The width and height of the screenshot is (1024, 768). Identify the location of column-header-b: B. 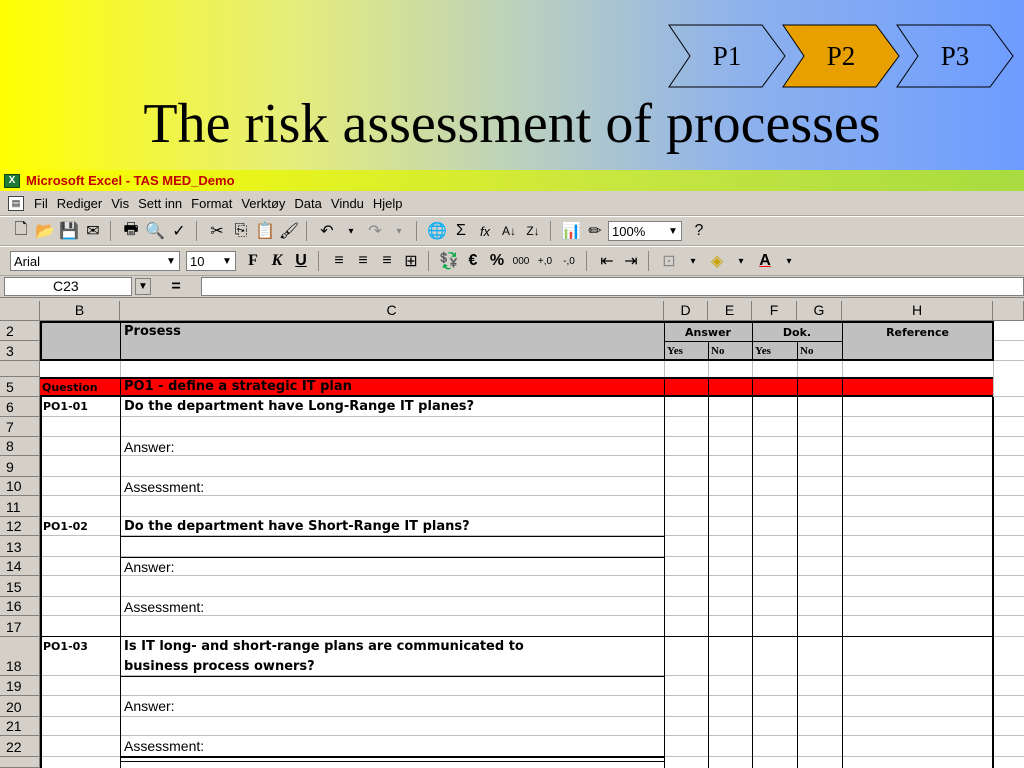
(80, 311).